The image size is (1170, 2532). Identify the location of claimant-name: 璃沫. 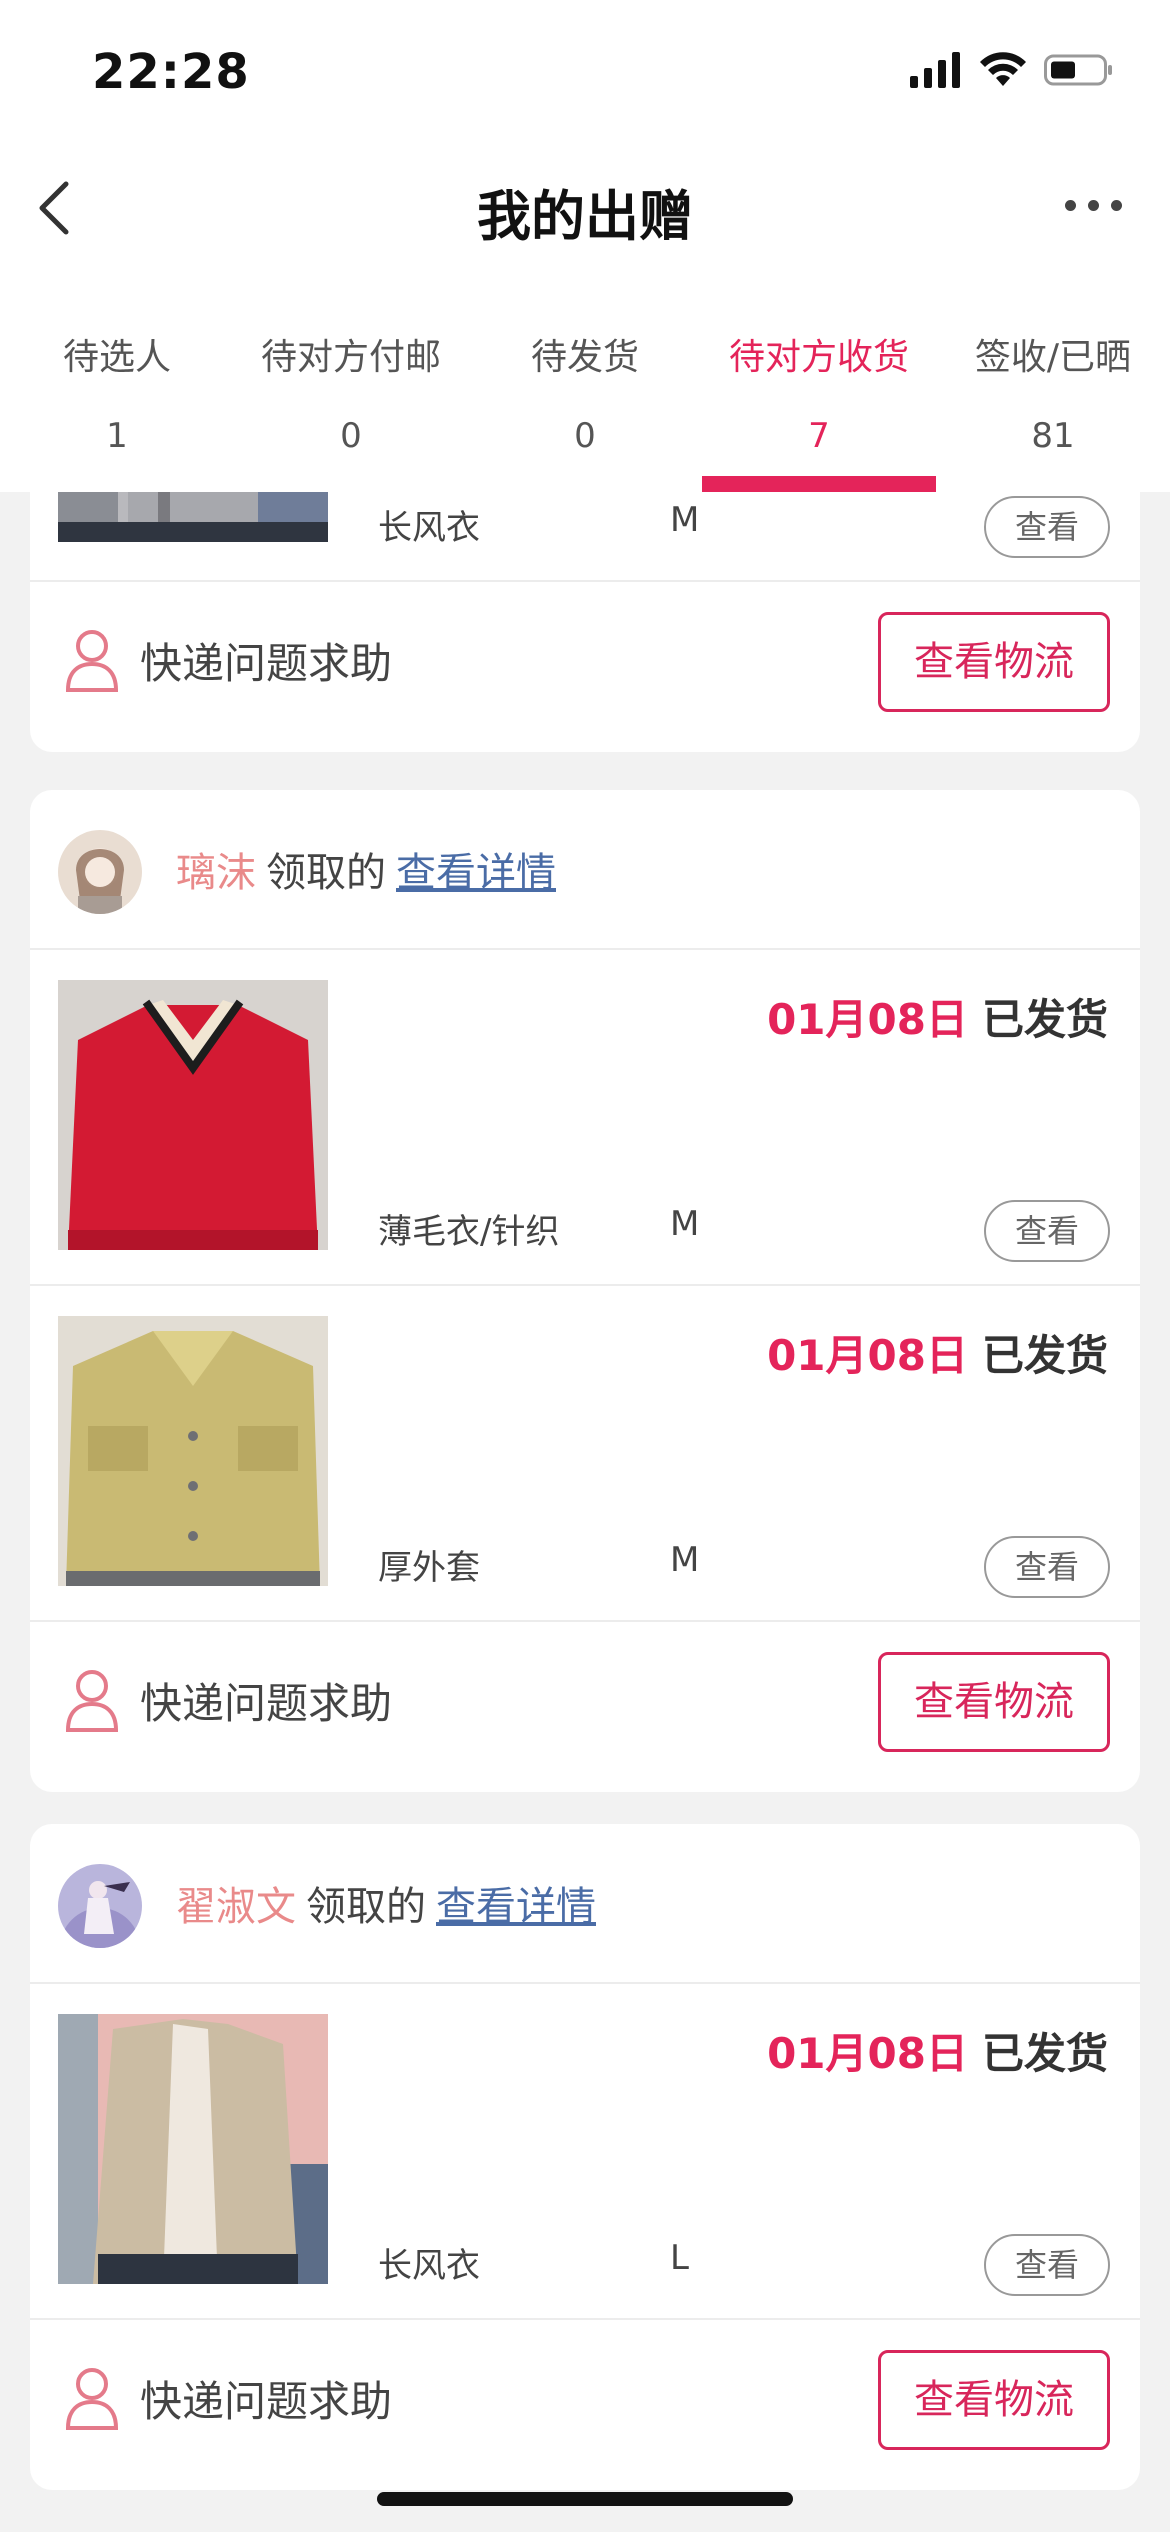
(216, 873).